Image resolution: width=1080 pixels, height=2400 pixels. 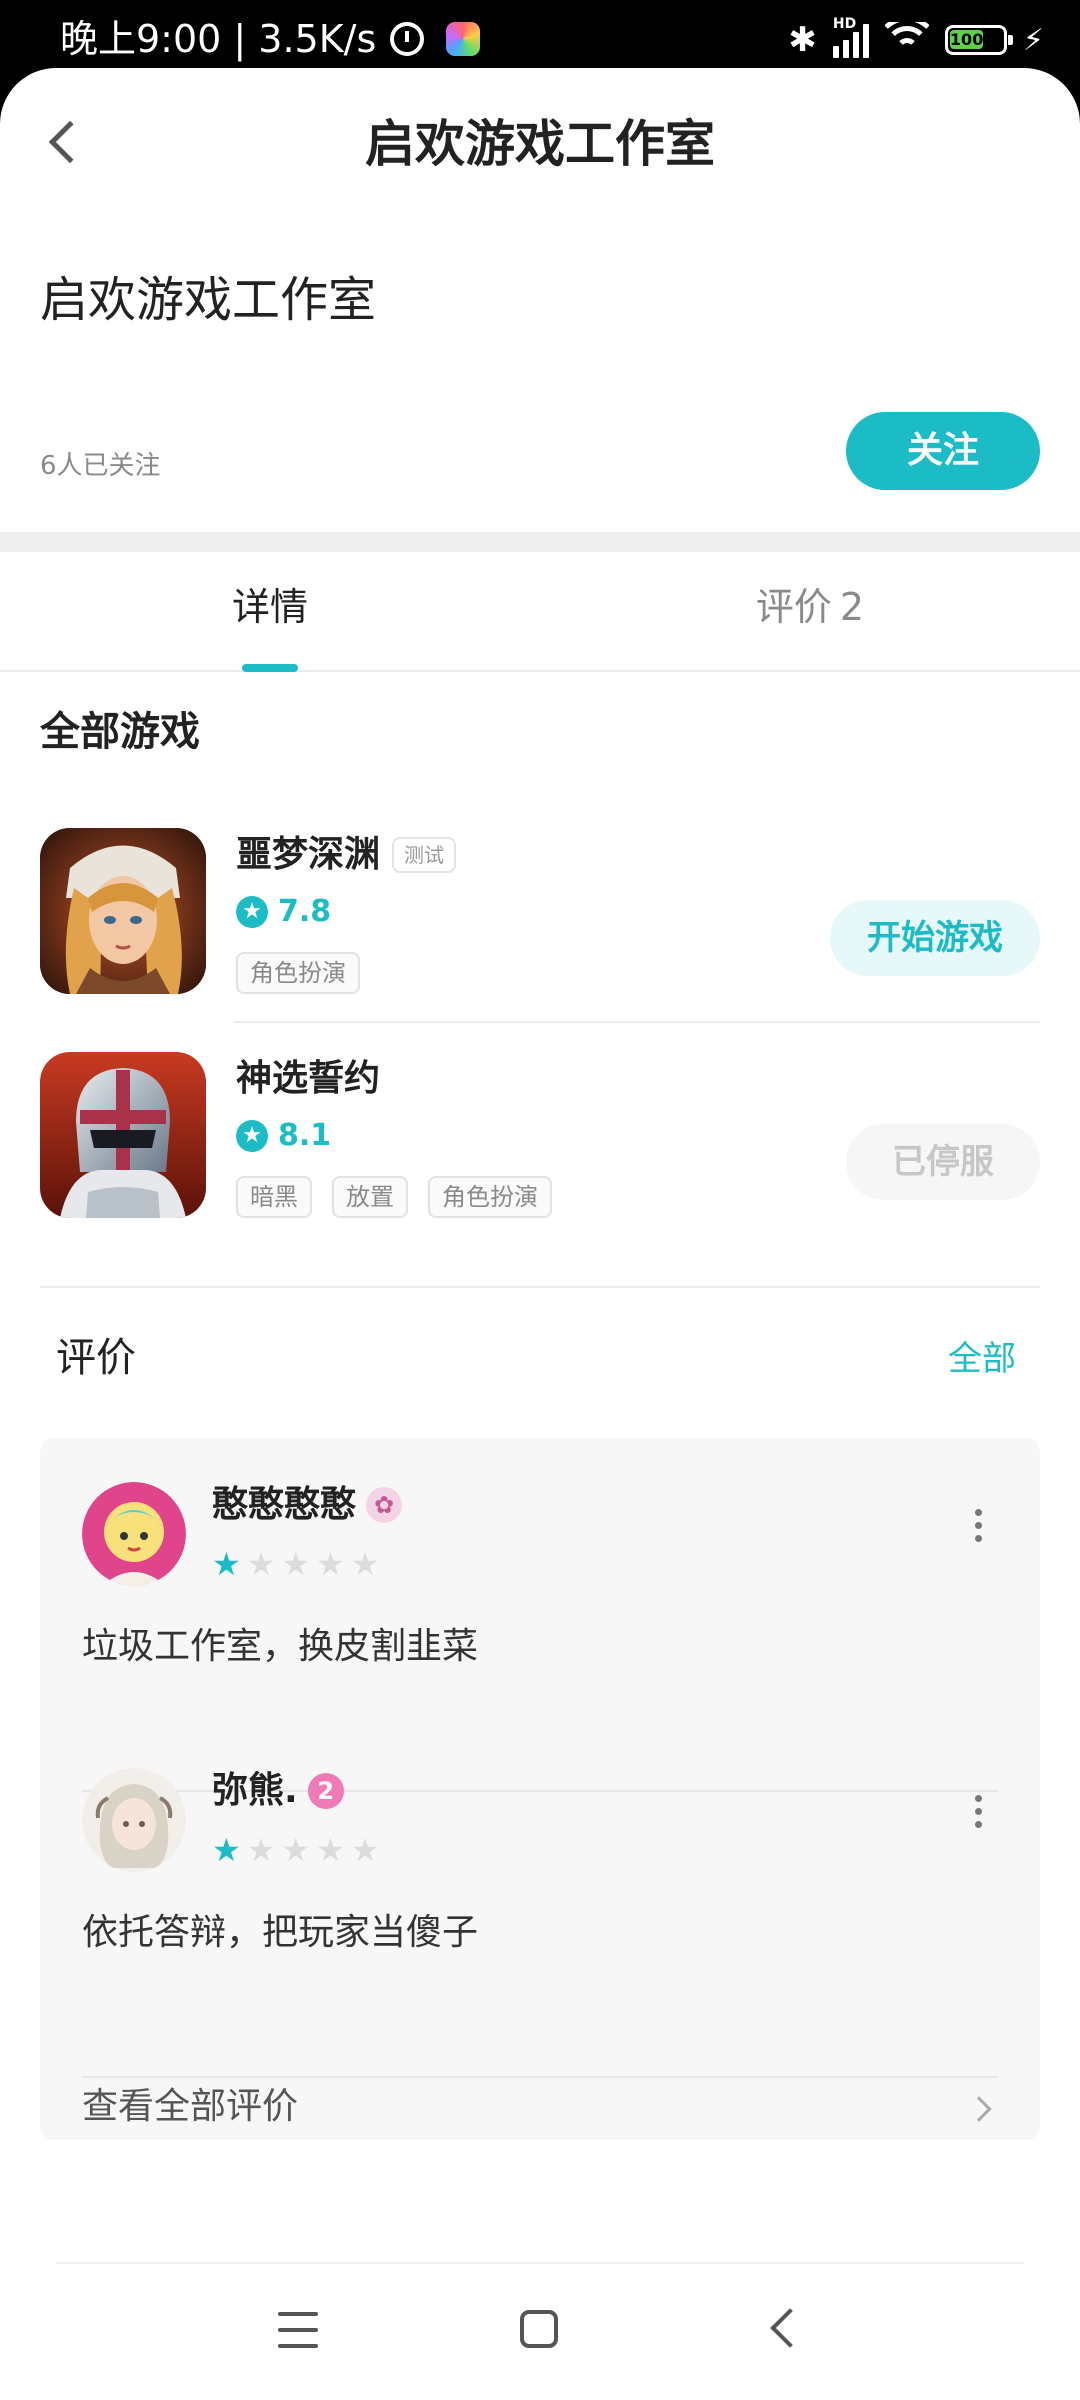 I want to click on game-score: 8.1, so click(x=305, y=1135).